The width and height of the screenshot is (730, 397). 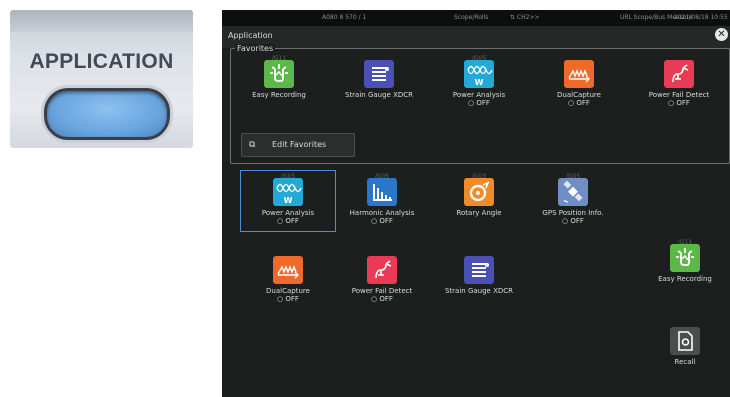 I want to click on edit-favorites-label: Edit Favorites, so click(x=299, y=144).